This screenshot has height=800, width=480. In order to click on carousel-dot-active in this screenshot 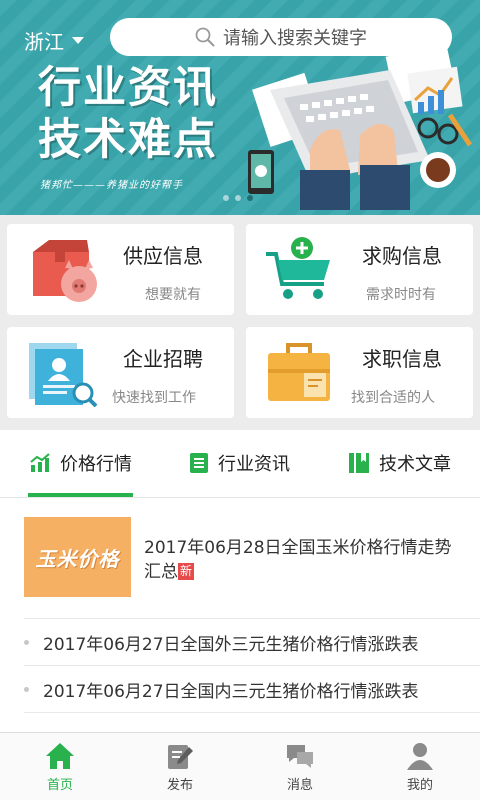, I will do `click(250, 198)`.